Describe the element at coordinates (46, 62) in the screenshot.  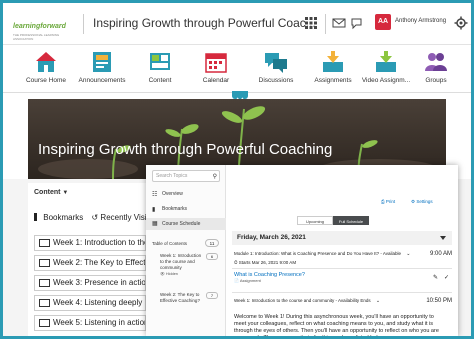
I see `house-icon` at that location.